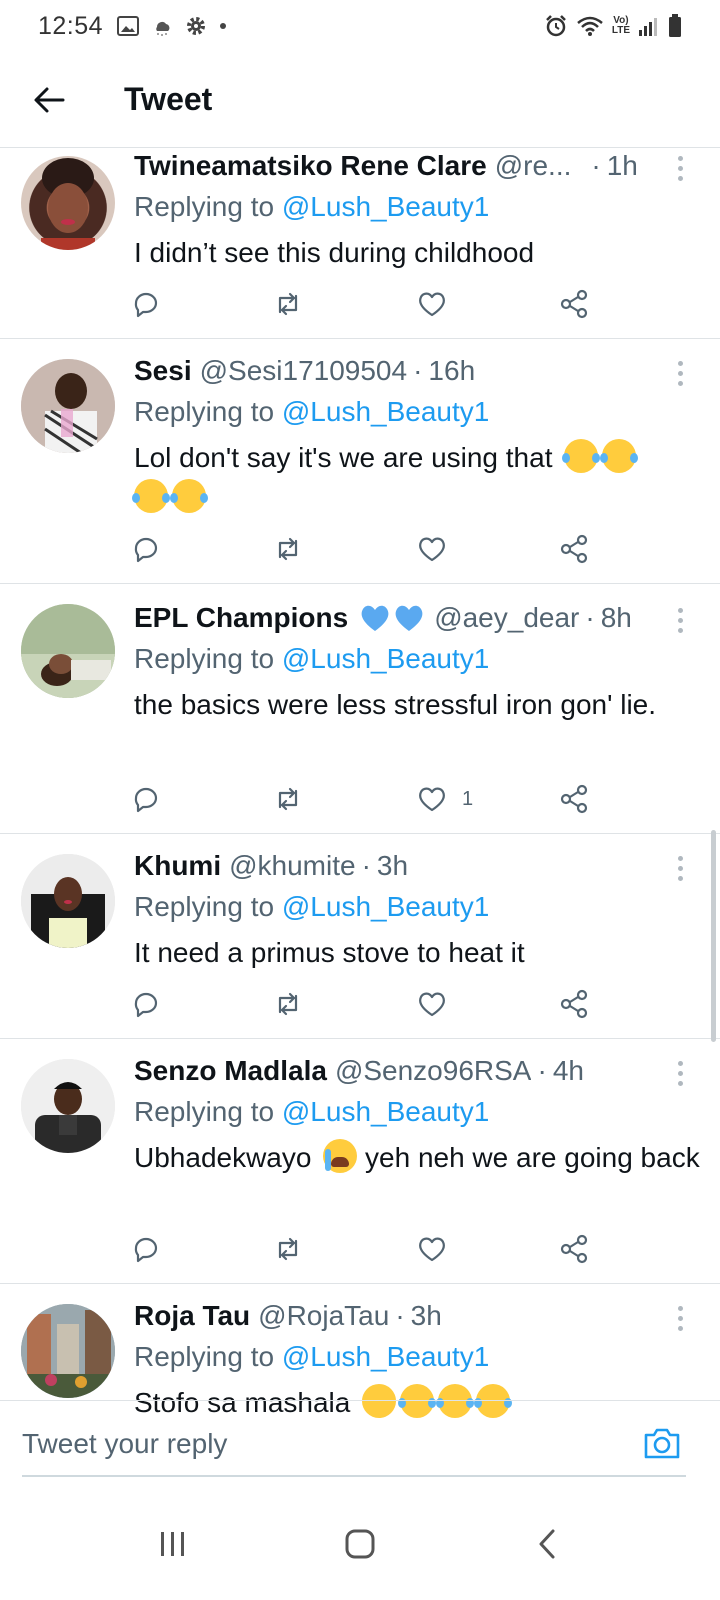  What do you see at coordinates (622, 165) in the screenshot?
I see `tweet-time: 1h` at bounding box center [622, 165].